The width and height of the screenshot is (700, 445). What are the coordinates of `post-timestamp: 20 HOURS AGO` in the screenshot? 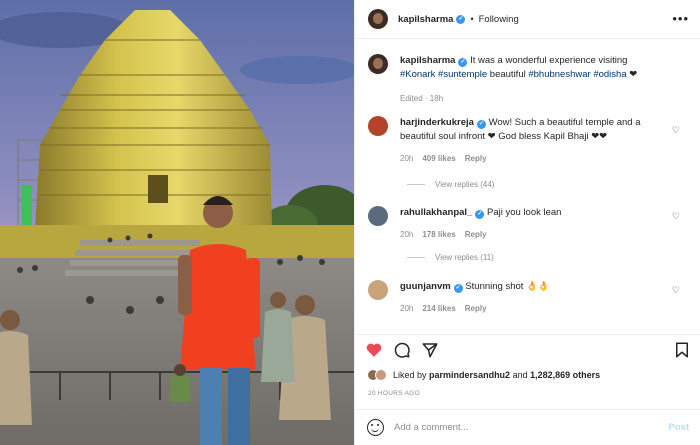 It's located at (394, 393).